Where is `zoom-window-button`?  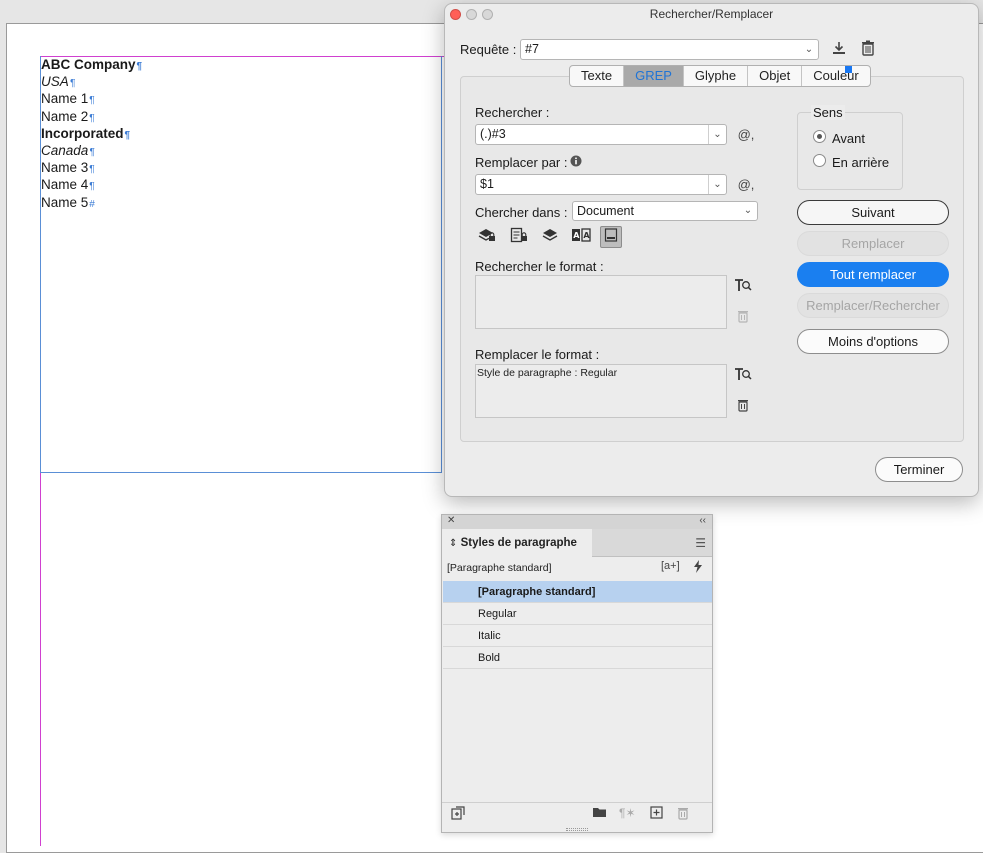
zoom-window-button is located at coordinates (487, 14).